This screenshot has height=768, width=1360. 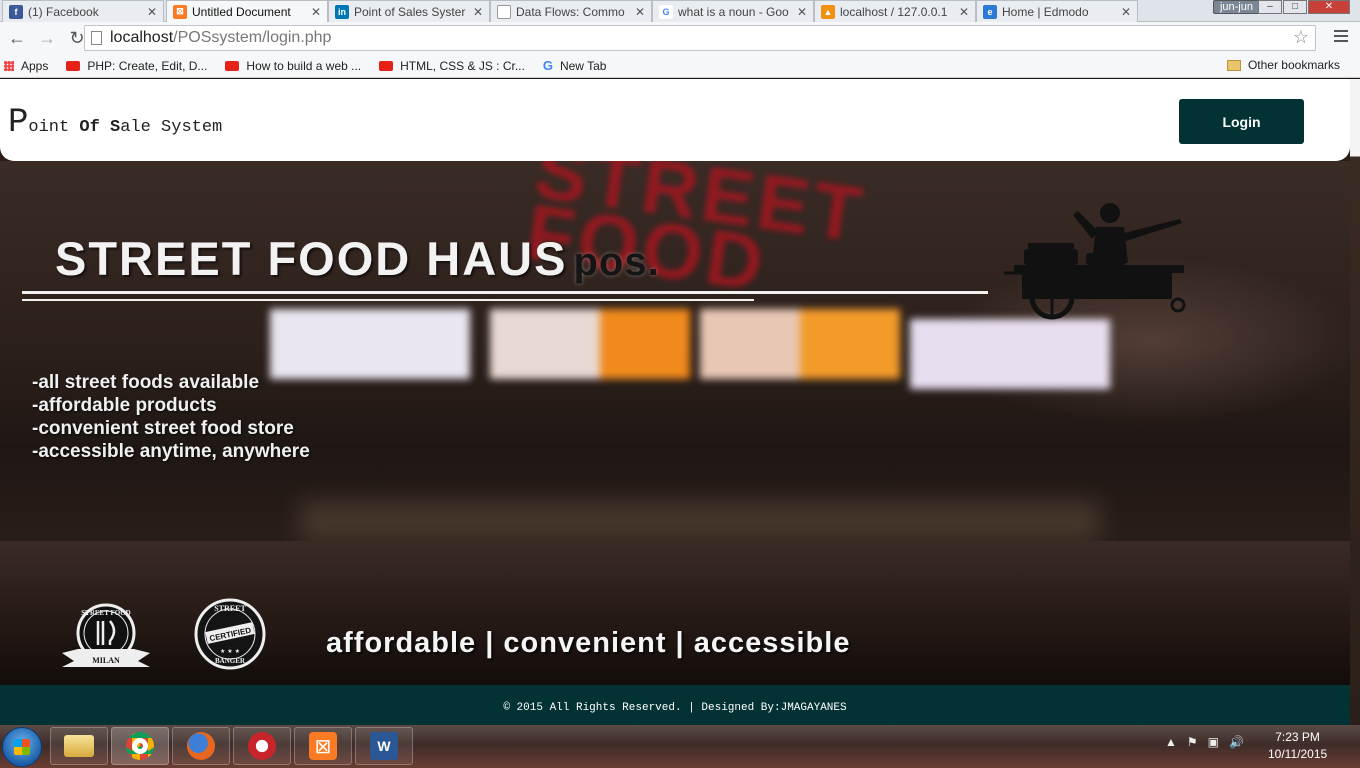 What do you see at coordinates (1329, 7) in the screenshot?
I see `window-close-icon: ✕` at bounding box center [1329, 7].